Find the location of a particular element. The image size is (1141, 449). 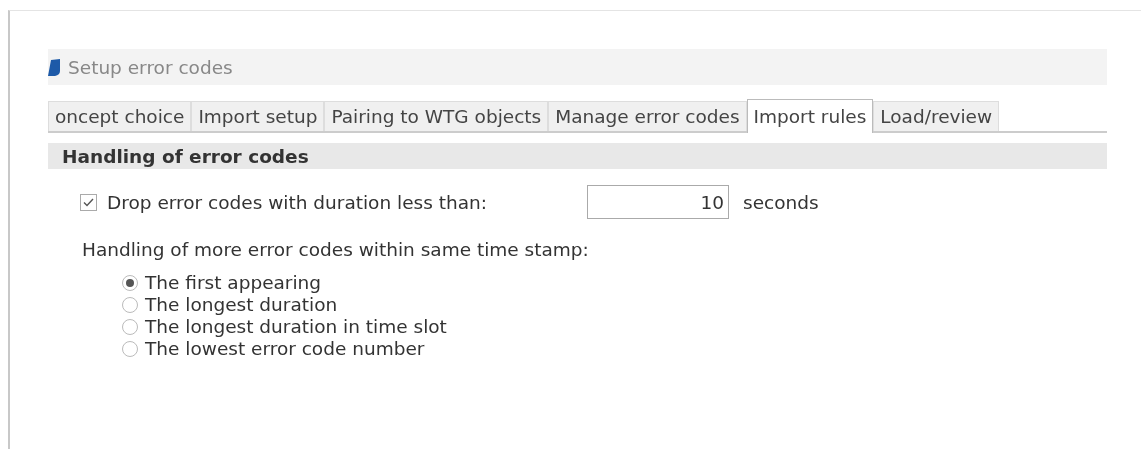

checkbox is located at coordinates (88, 202).